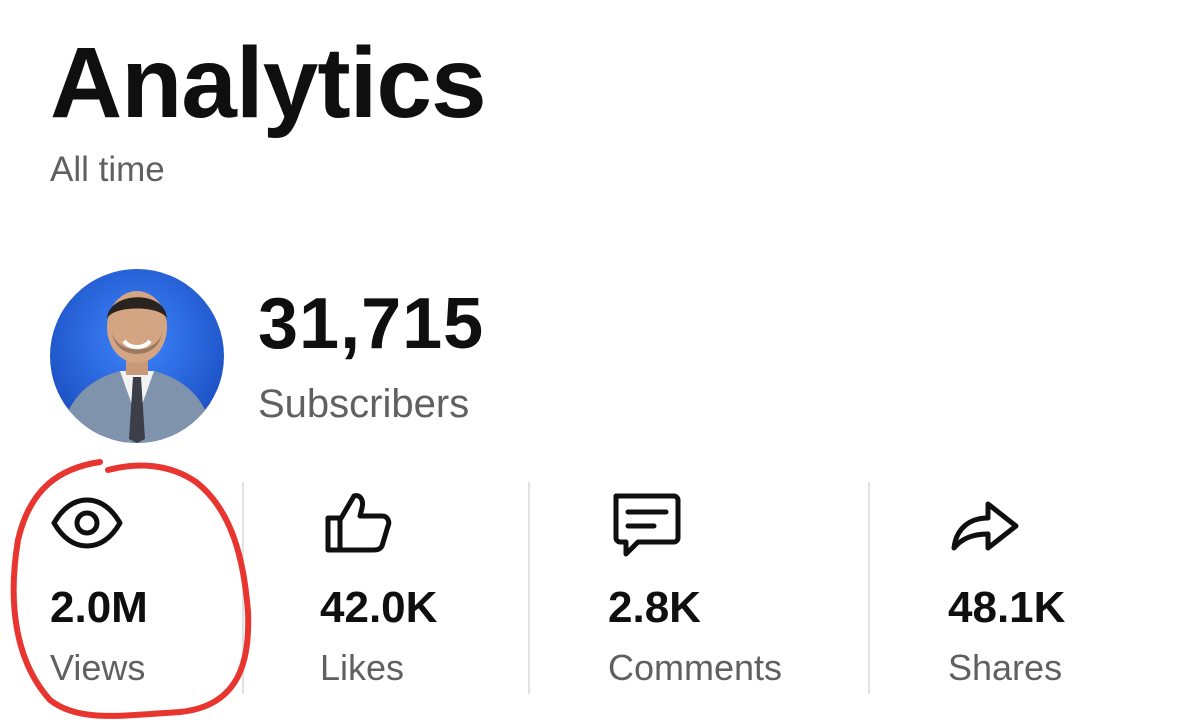 This screenshot has height=720, width=1200. What do you see at coordinates (268, 83) in the screenshot?
I see `page-title: Analytics` at bounding box center [268, 83].